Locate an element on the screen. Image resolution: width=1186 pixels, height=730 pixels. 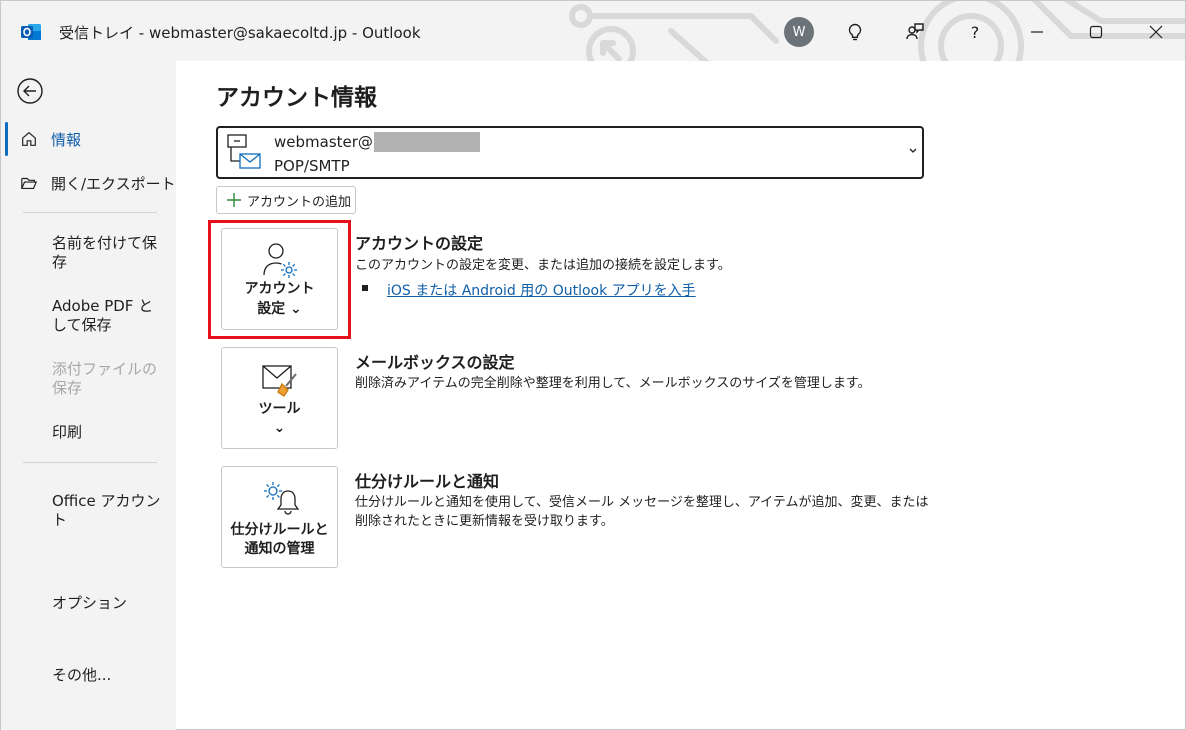
nav-item-open-export: 開く/エクスポート is located at coordinates (89, 183).